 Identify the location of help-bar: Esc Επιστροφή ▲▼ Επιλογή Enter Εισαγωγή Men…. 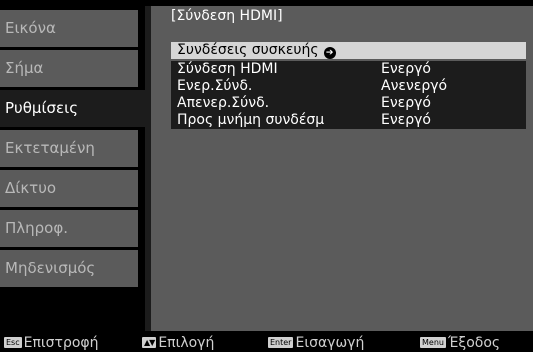
(266, 343).